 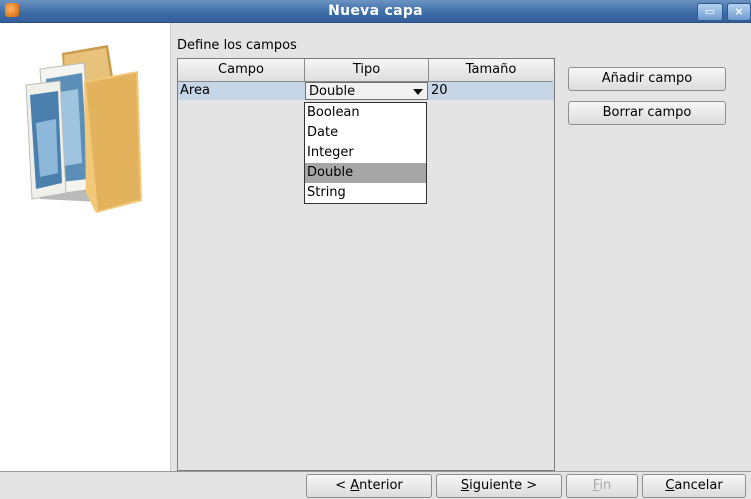 I want to click on type-combobox: Double, so click(x=366, y=91).